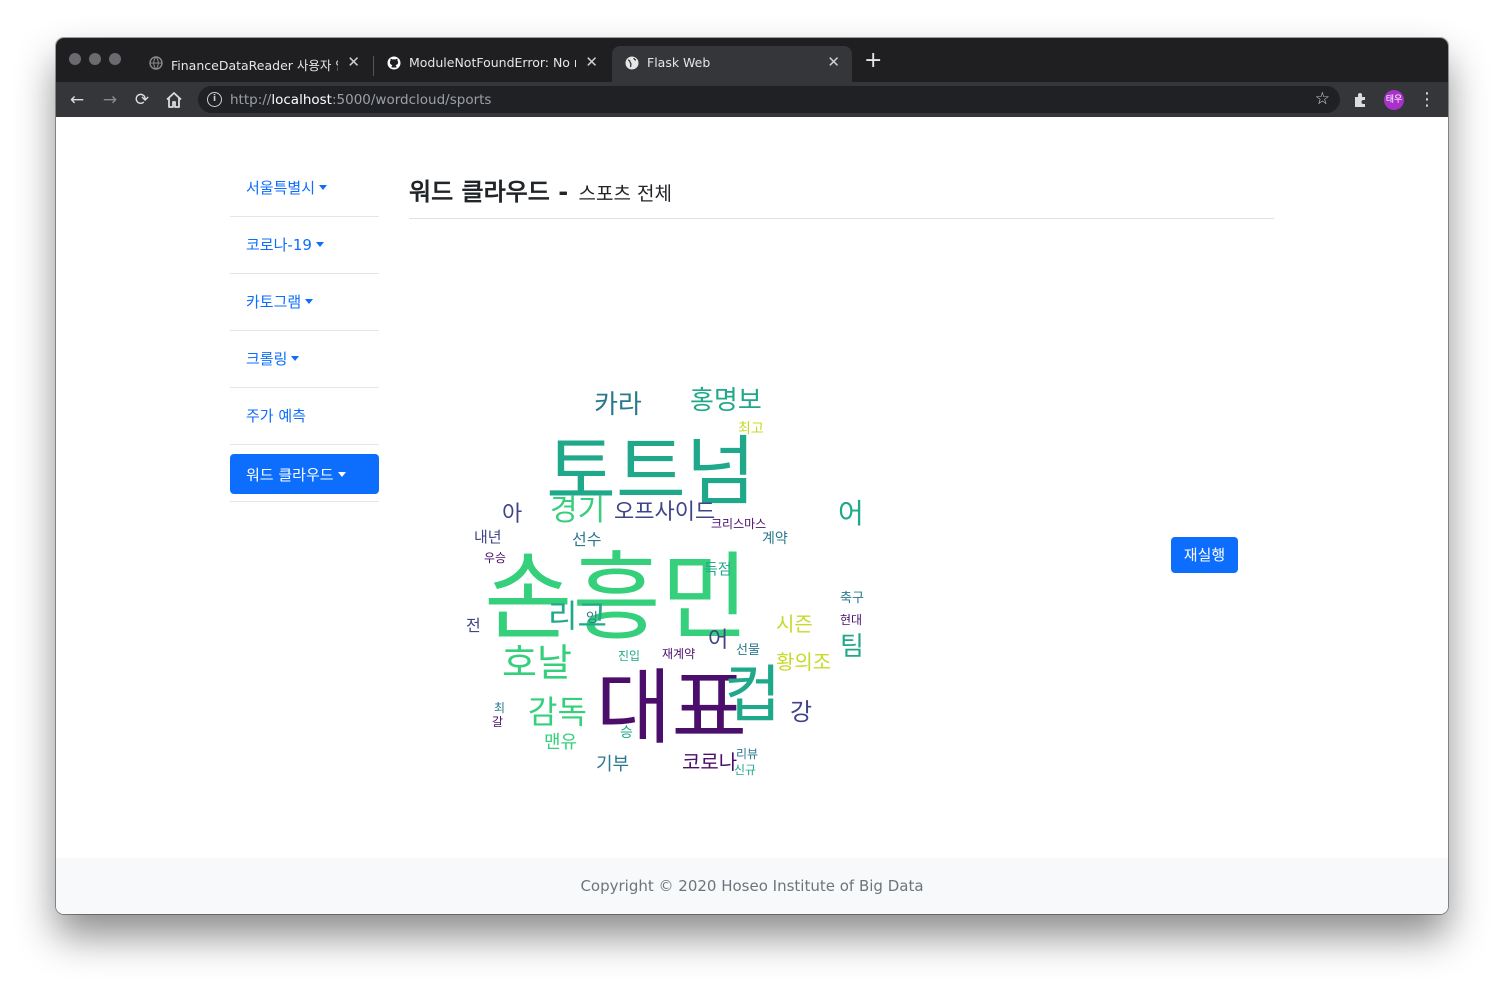 Image resolution: width=1504 pixels, height=989 pixels. What do you see at coordinates (75, 59) in the screenshot?
I see `close-window-icon` at bounding box center [75, 59].